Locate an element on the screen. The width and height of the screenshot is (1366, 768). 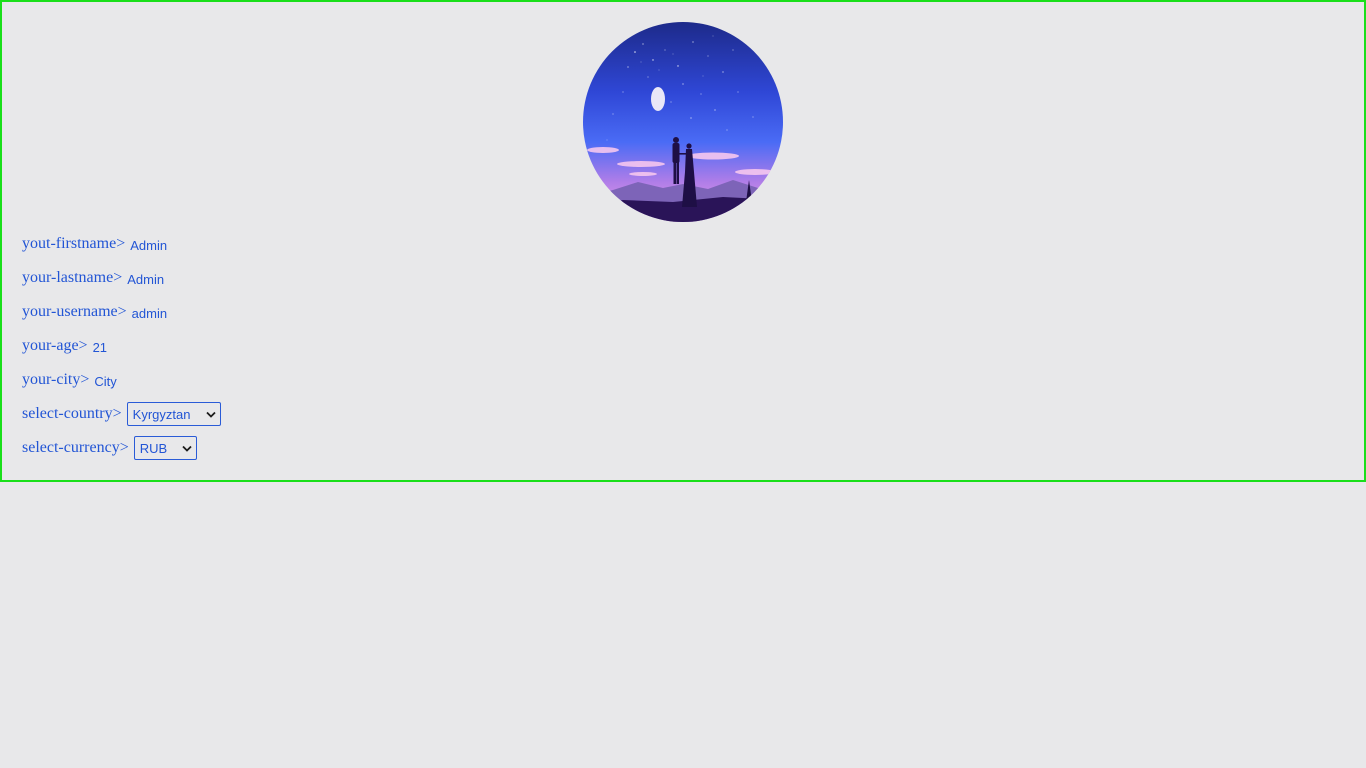
username-label: your-username> is located at coordinates (74, 311).